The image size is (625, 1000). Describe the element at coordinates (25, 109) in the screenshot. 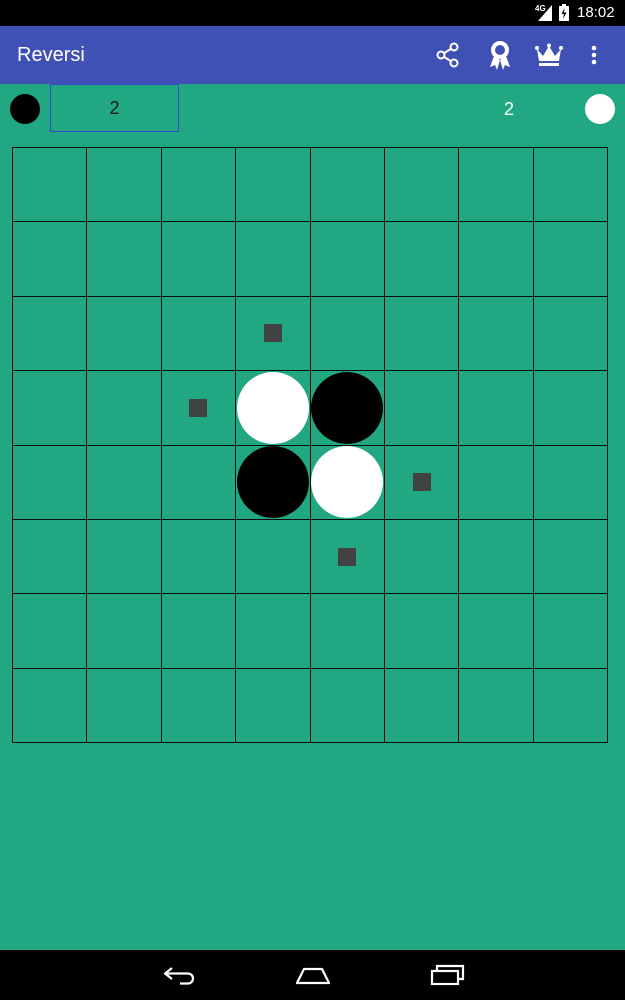

I see `black-player-disc-icon` at that location.